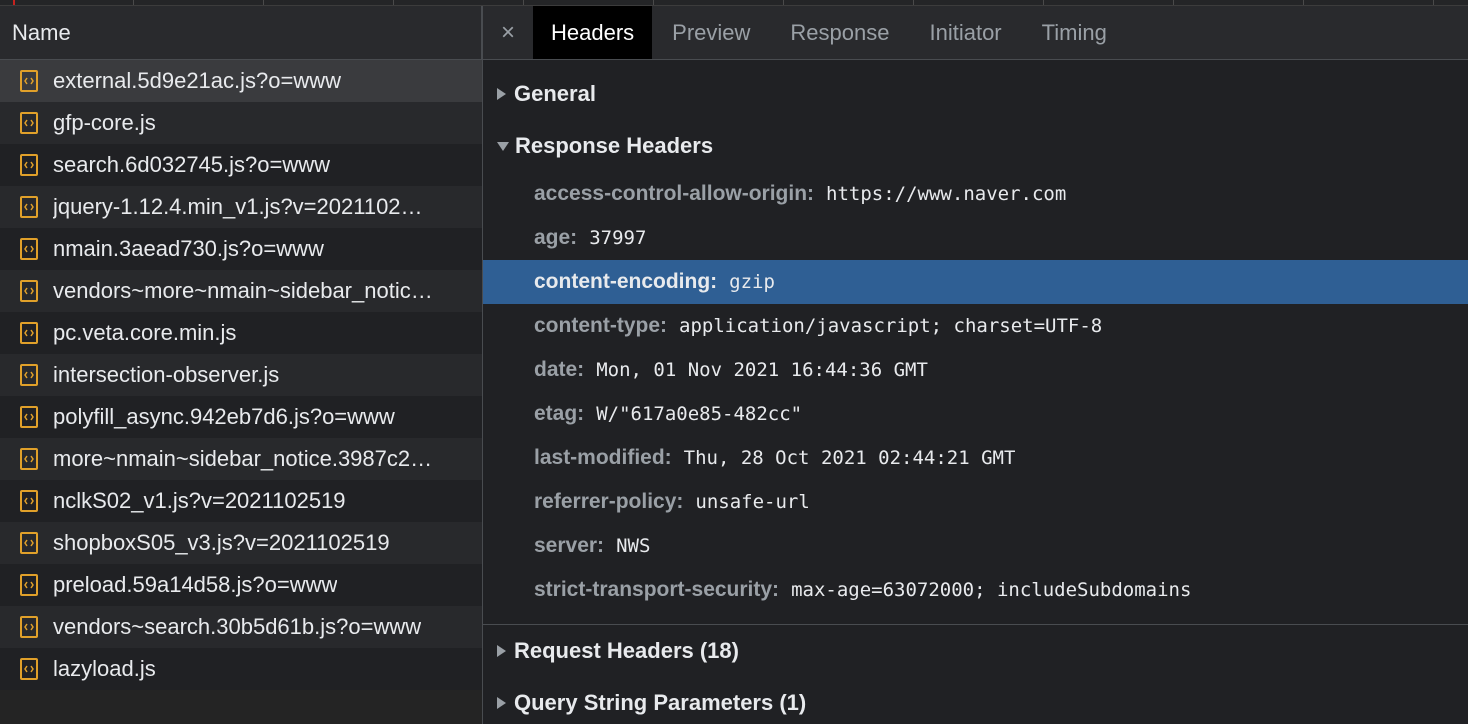  I want to click on header-name: content-encoding:, so click(626, 281).